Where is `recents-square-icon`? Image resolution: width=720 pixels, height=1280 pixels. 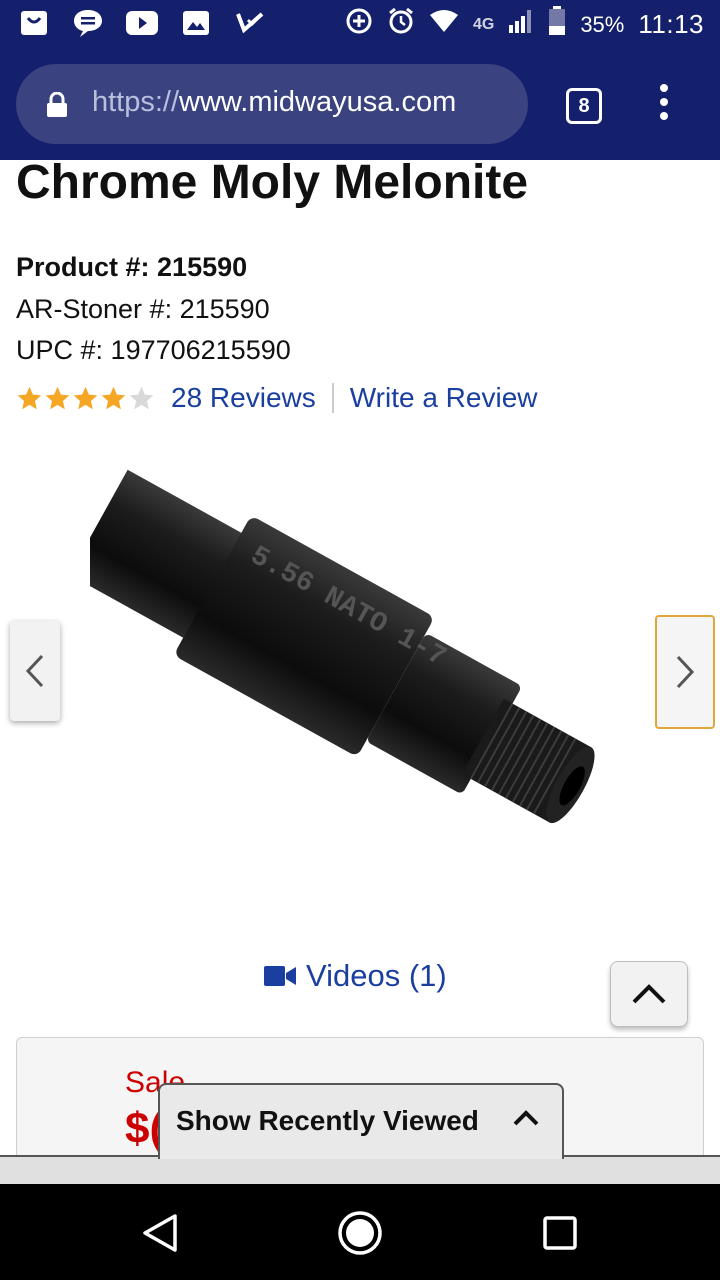 recents-square-icon is located at coordinates (560, 1233).